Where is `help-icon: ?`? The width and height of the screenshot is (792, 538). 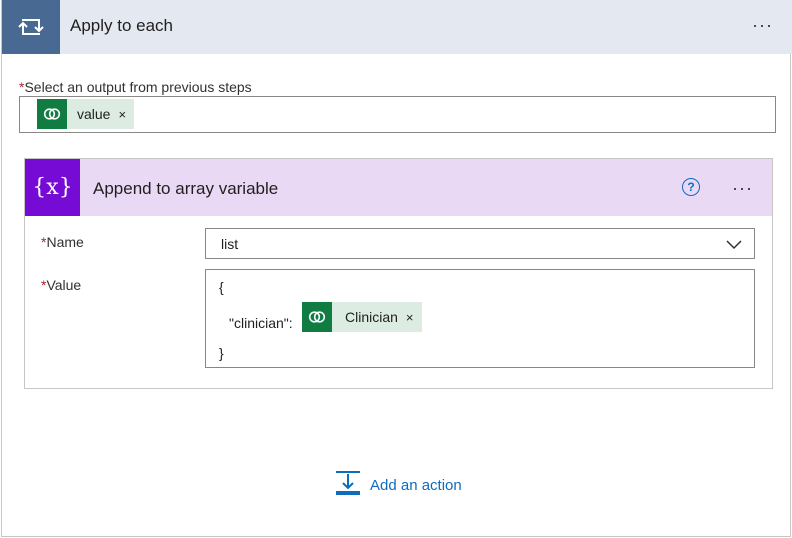
help-icon: ? is located at coordinates (691, 187).